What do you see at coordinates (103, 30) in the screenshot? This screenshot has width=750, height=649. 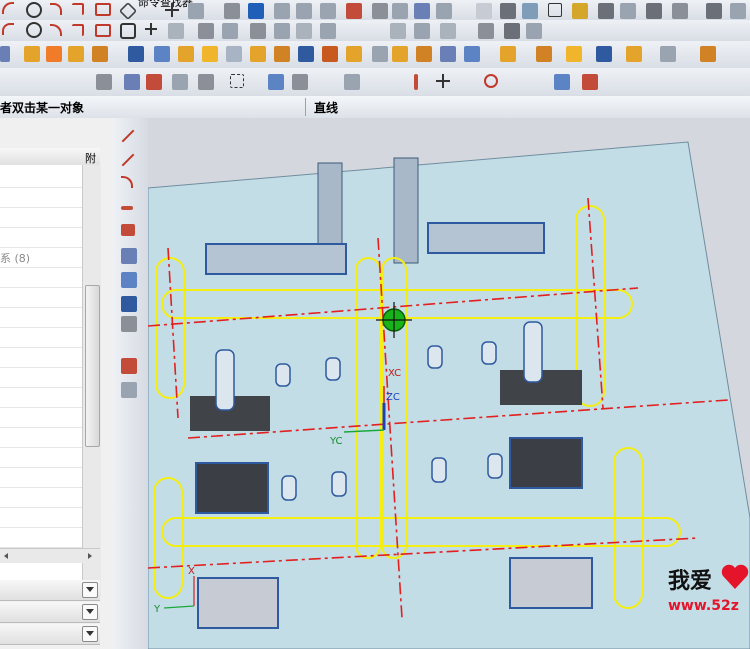 I see `rect-tool-icon` at bounding box center [103, 30].